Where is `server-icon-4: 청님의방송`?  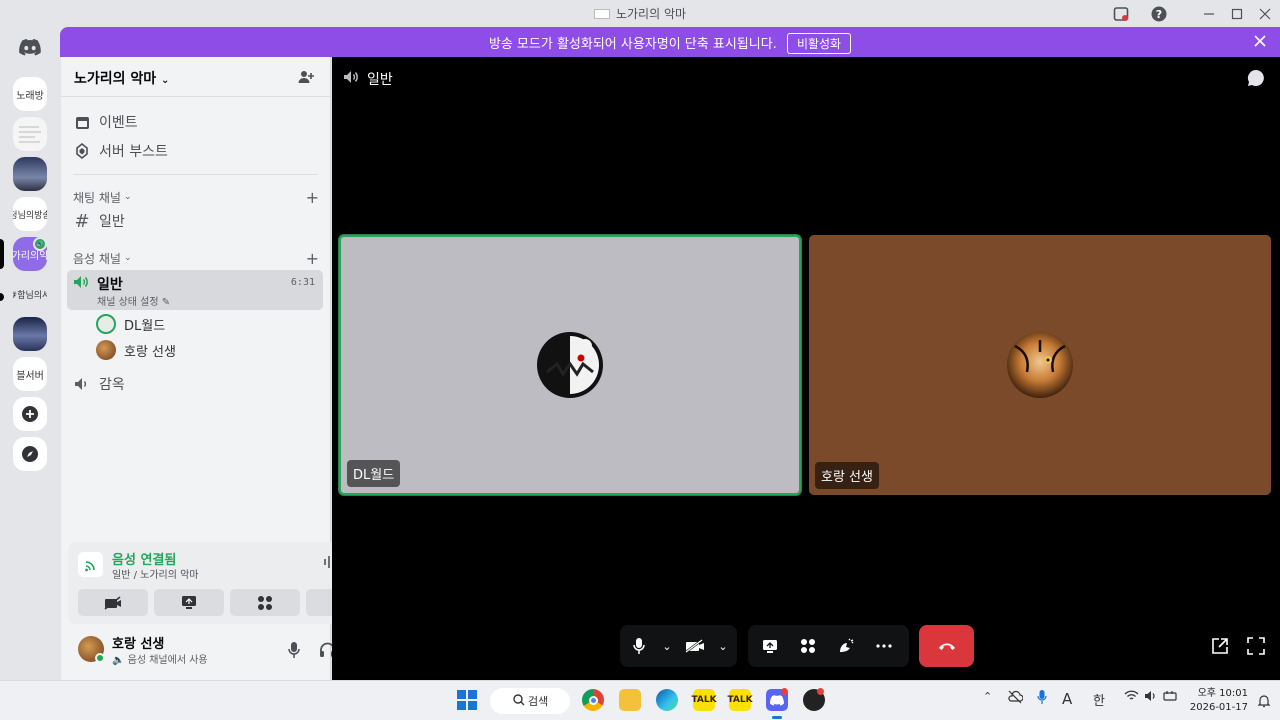 server-icon-4: 청님의방송 is located at coordinates (30, 214).